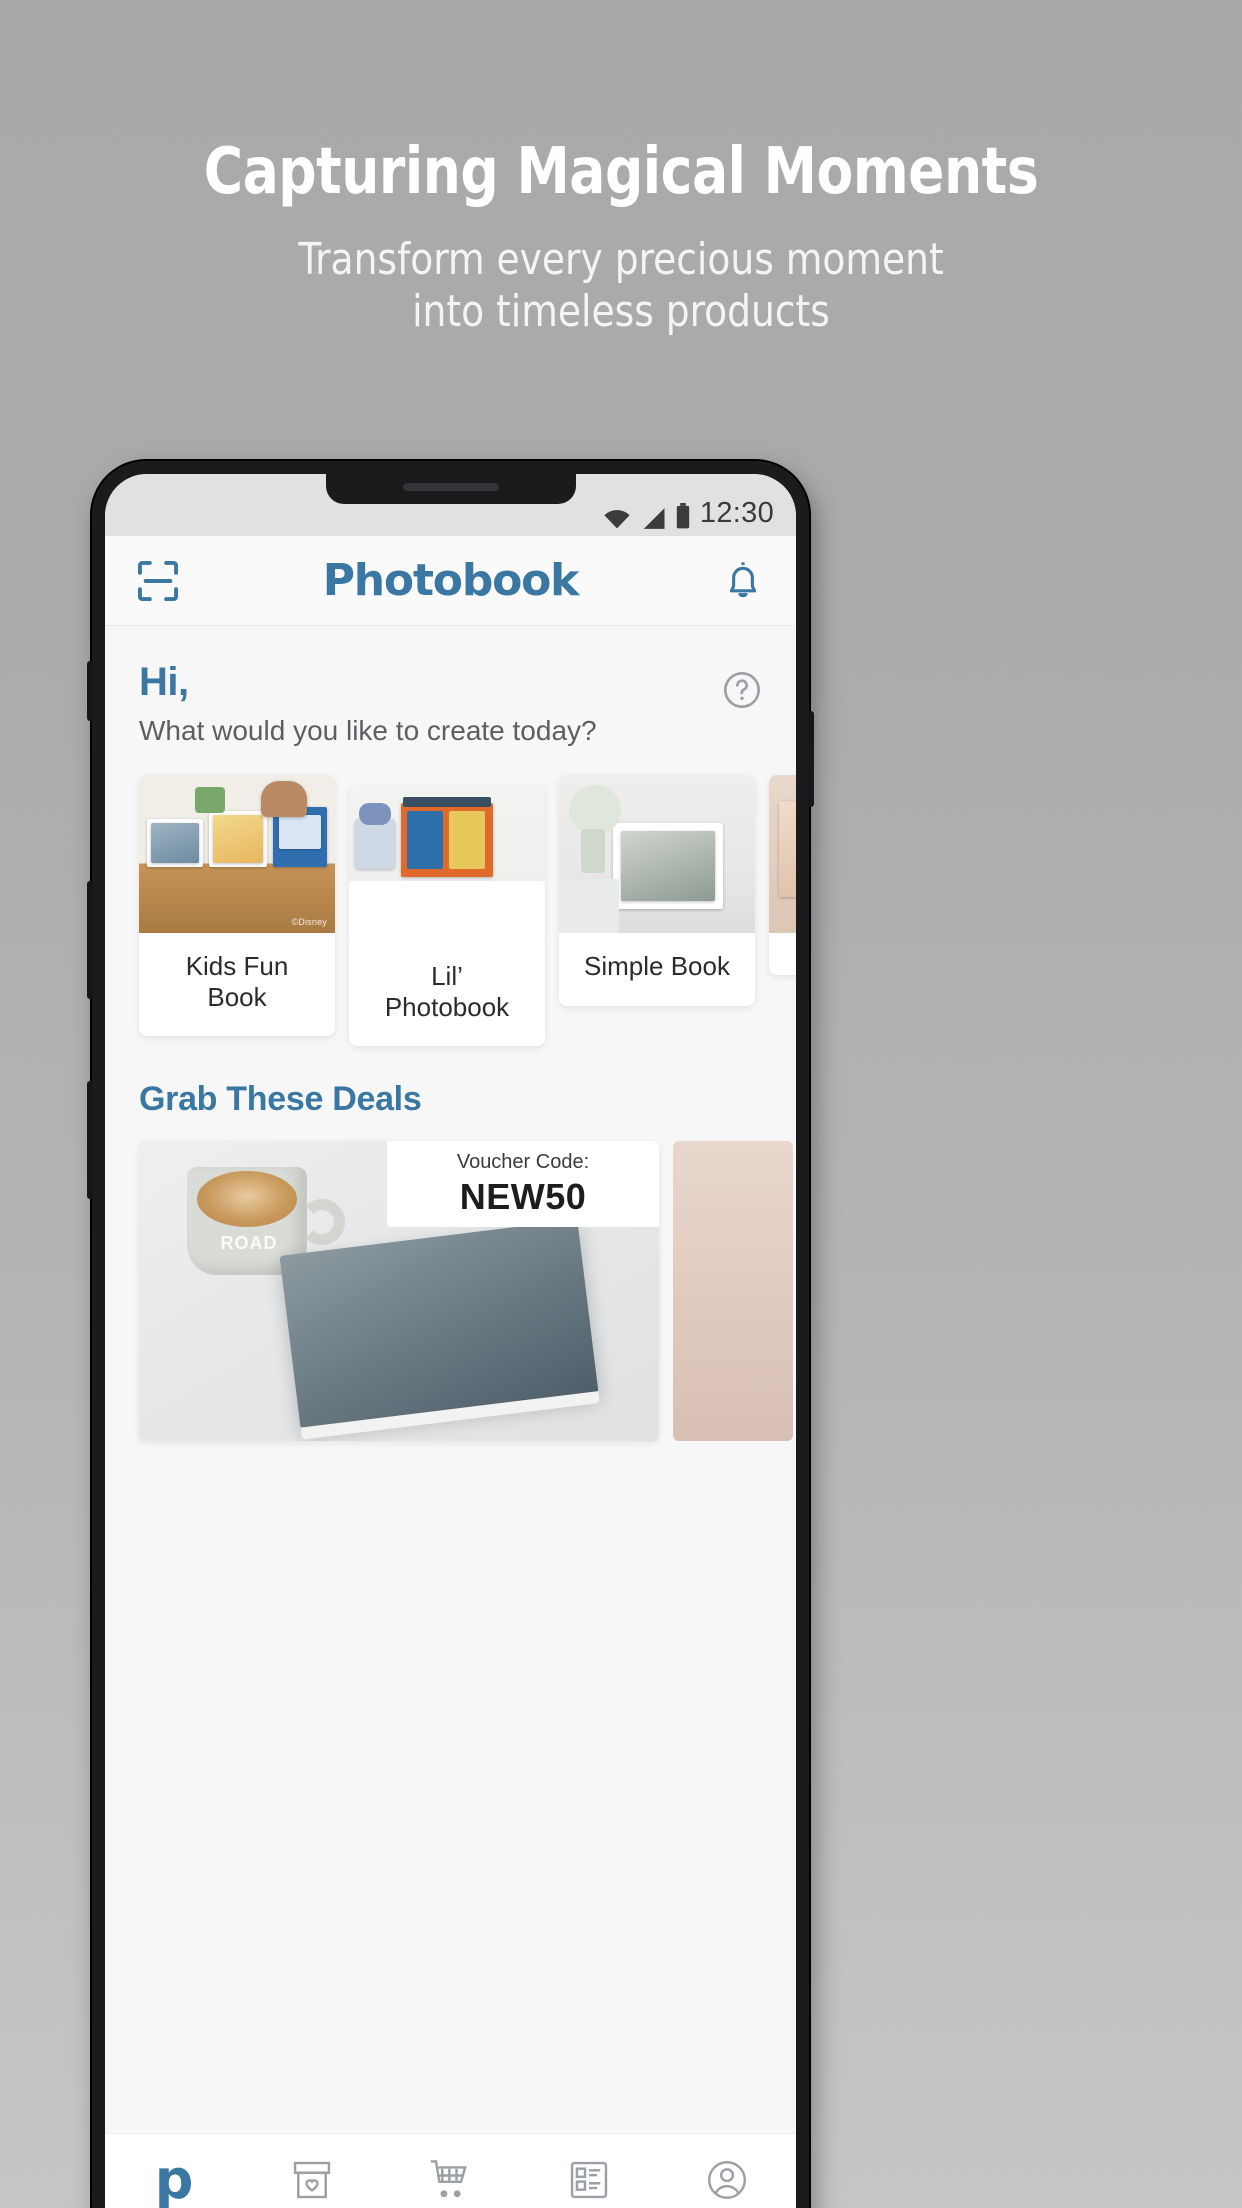  I want to click on nav-item-home: p Home, so click(174, 2177).